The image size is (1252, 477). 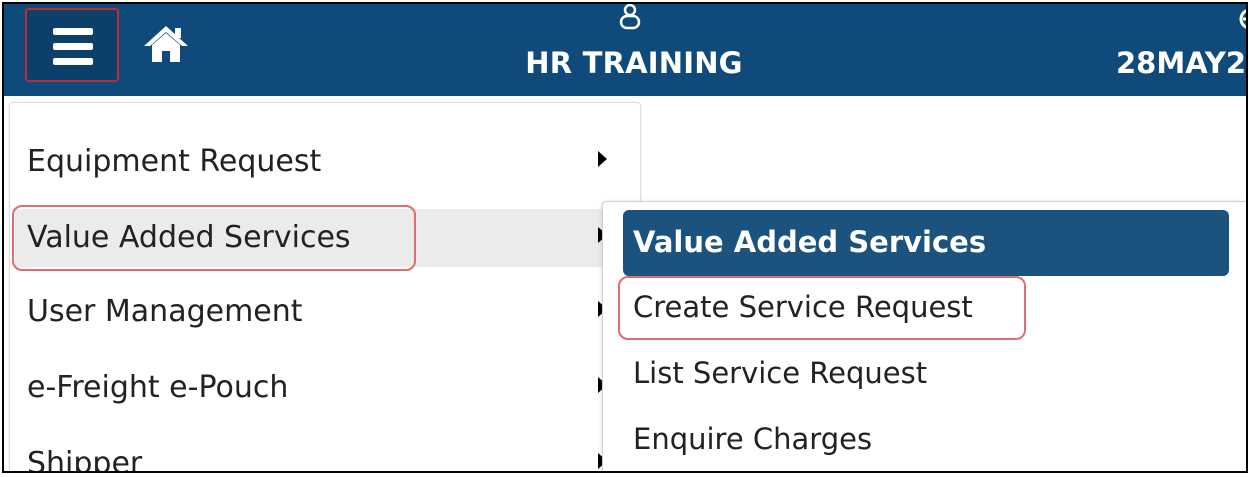 I want to click on submenu-item-label: Enquire Charges, so click(x=753, y=439).